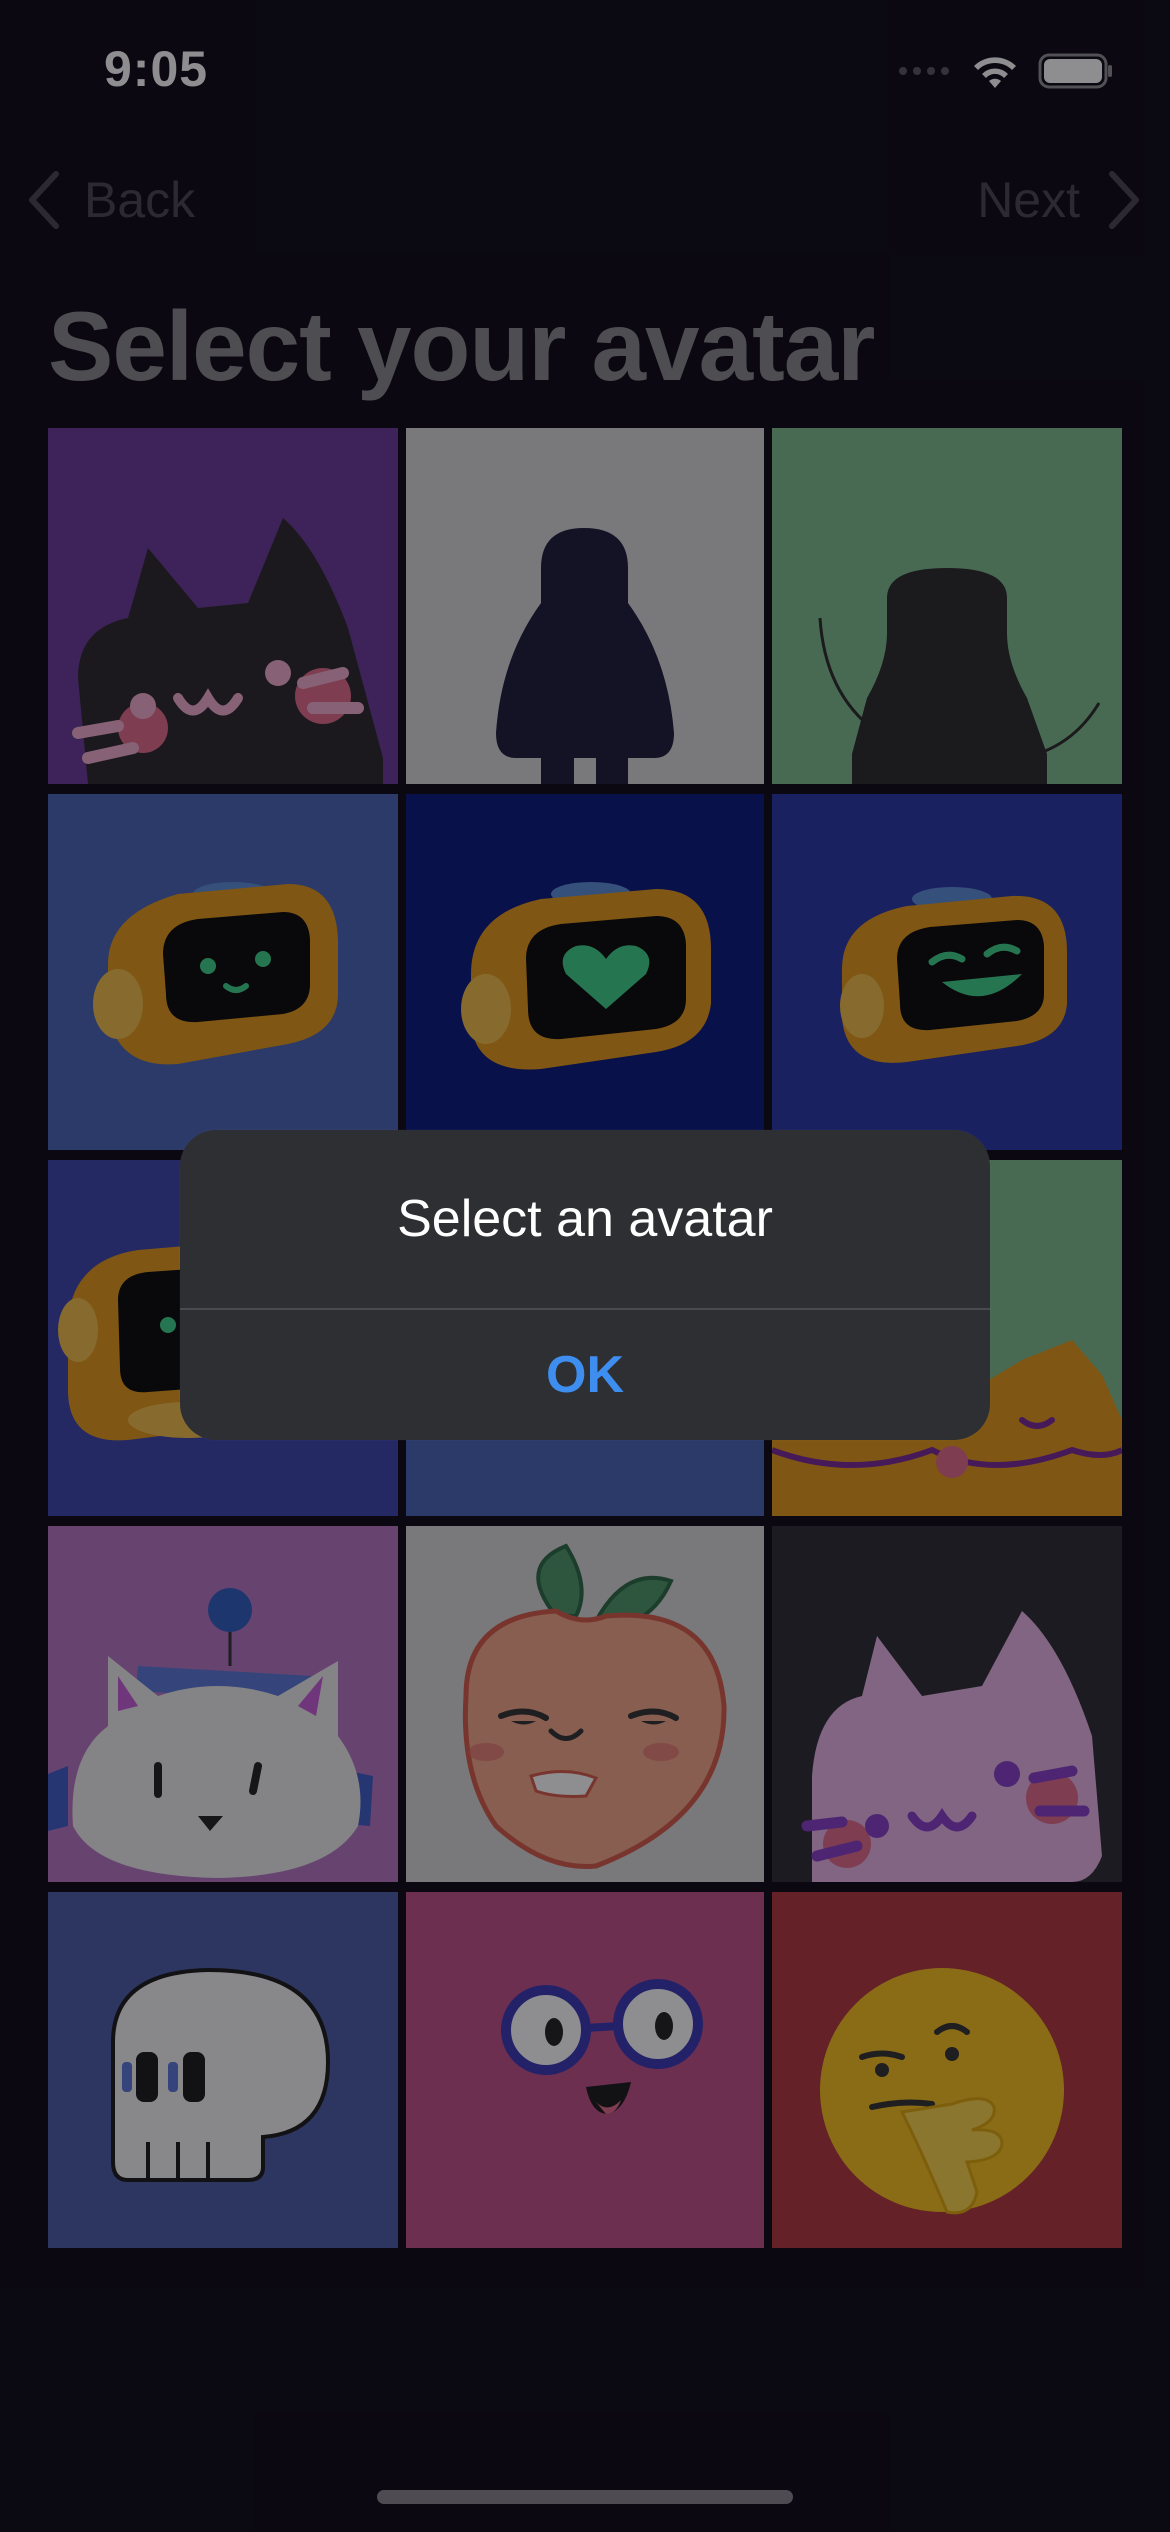  I want to click on avatar-tile-robot-smile, so click(223, 972).